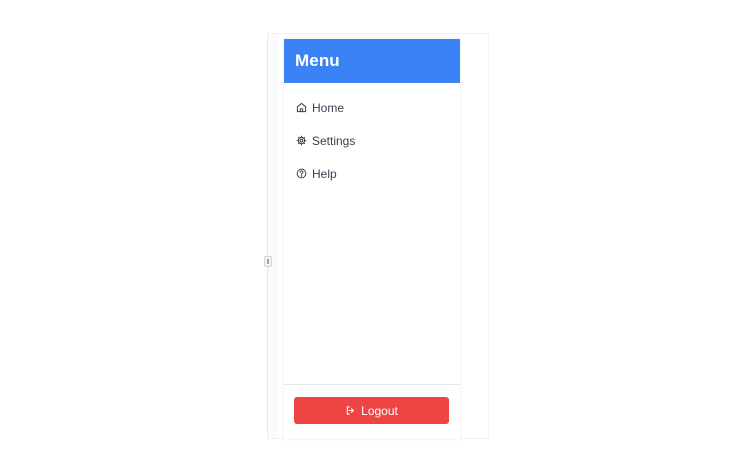 Image resolution: width=750 pixels, height=469 pixels. Describe the element at coordinates (317, 60) in the screenshot. I see `sidebar-title: Menu` at that location.